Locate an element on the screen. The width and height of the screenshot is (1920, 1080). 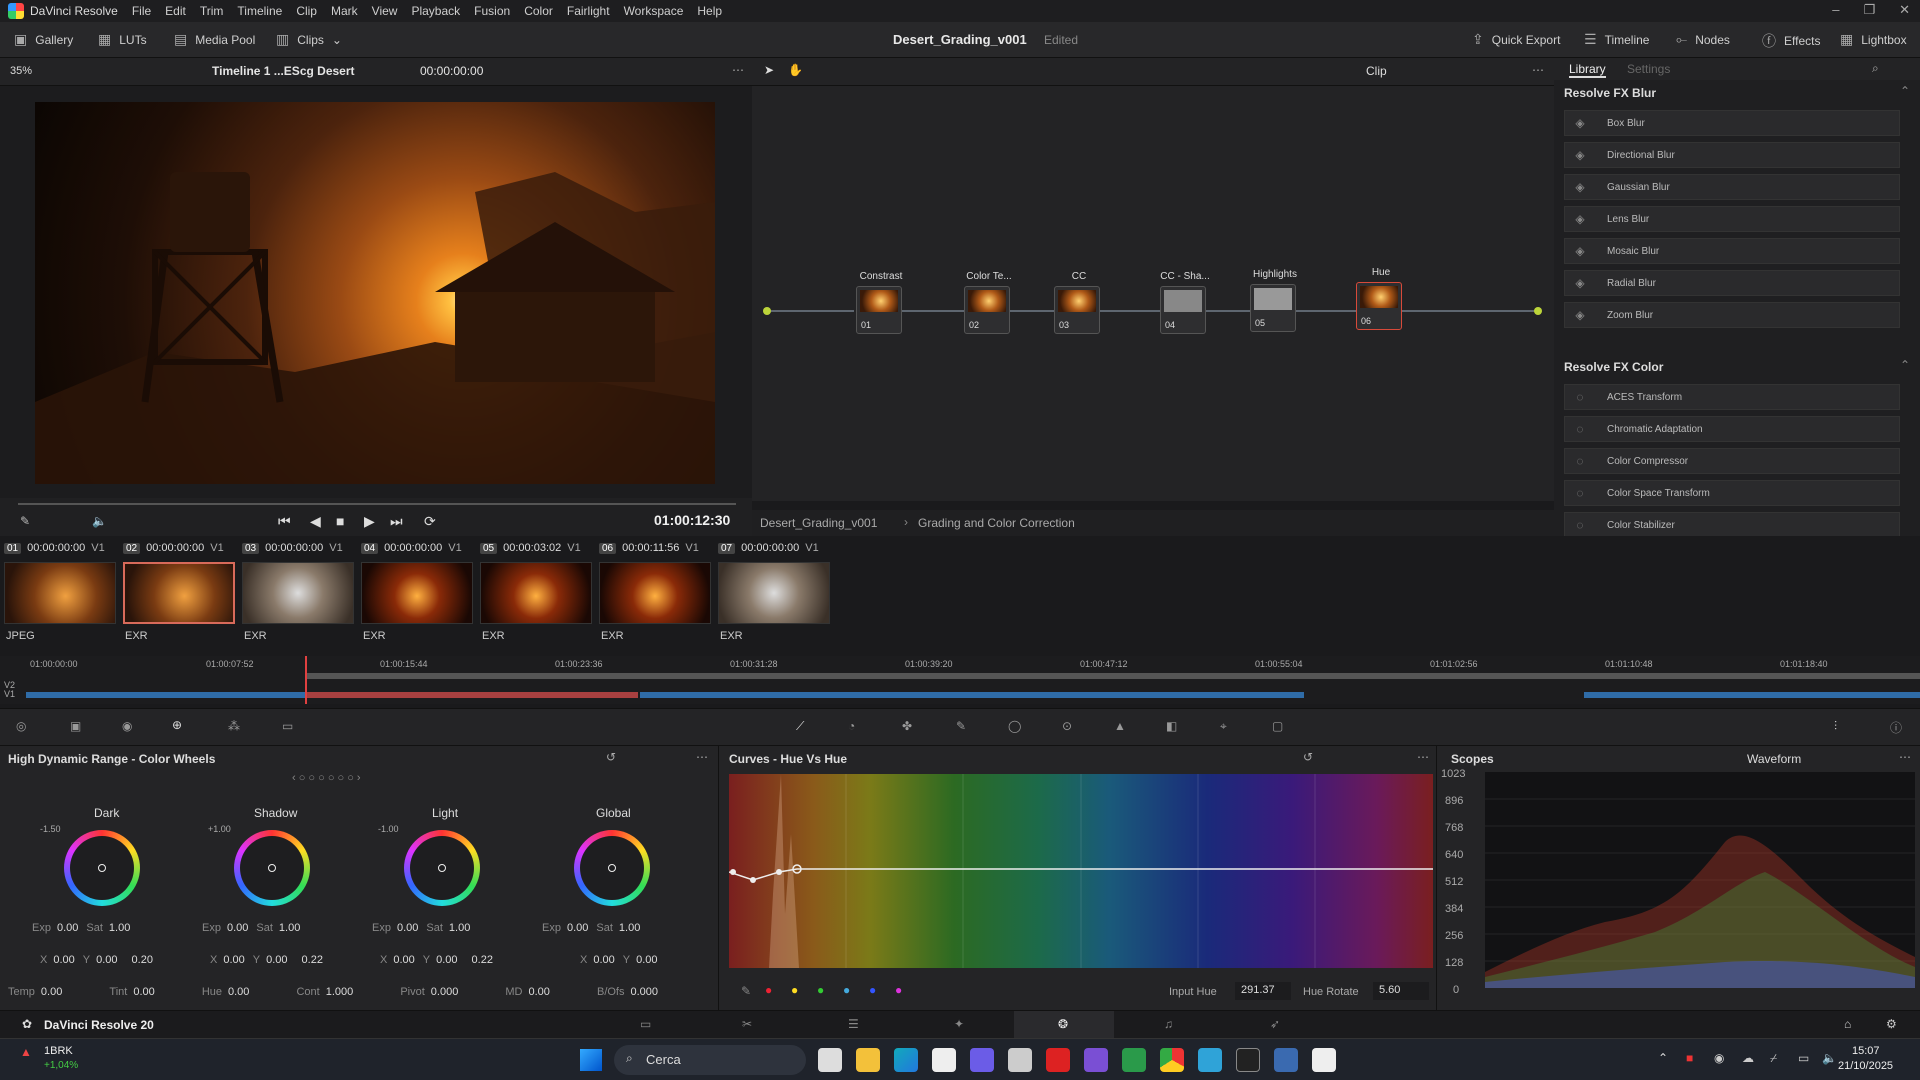
z-value: 0.20 is located at coordinates (142, 960).